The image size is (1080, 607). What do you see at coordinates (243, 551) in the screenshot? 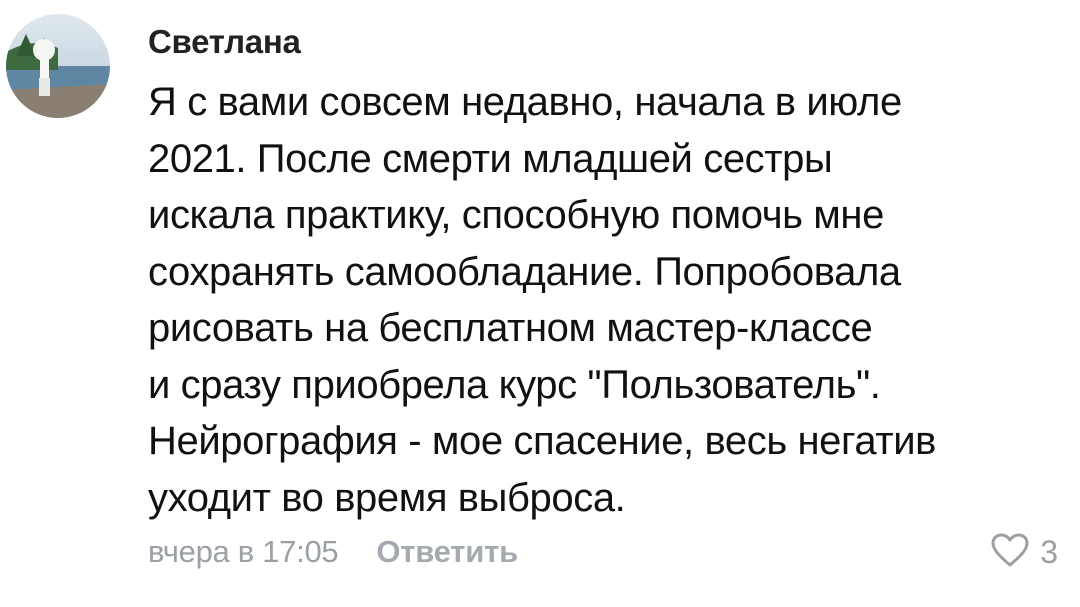
I see `comment-timestamp: вчера в 17:05` at bounding box center [243, 551].